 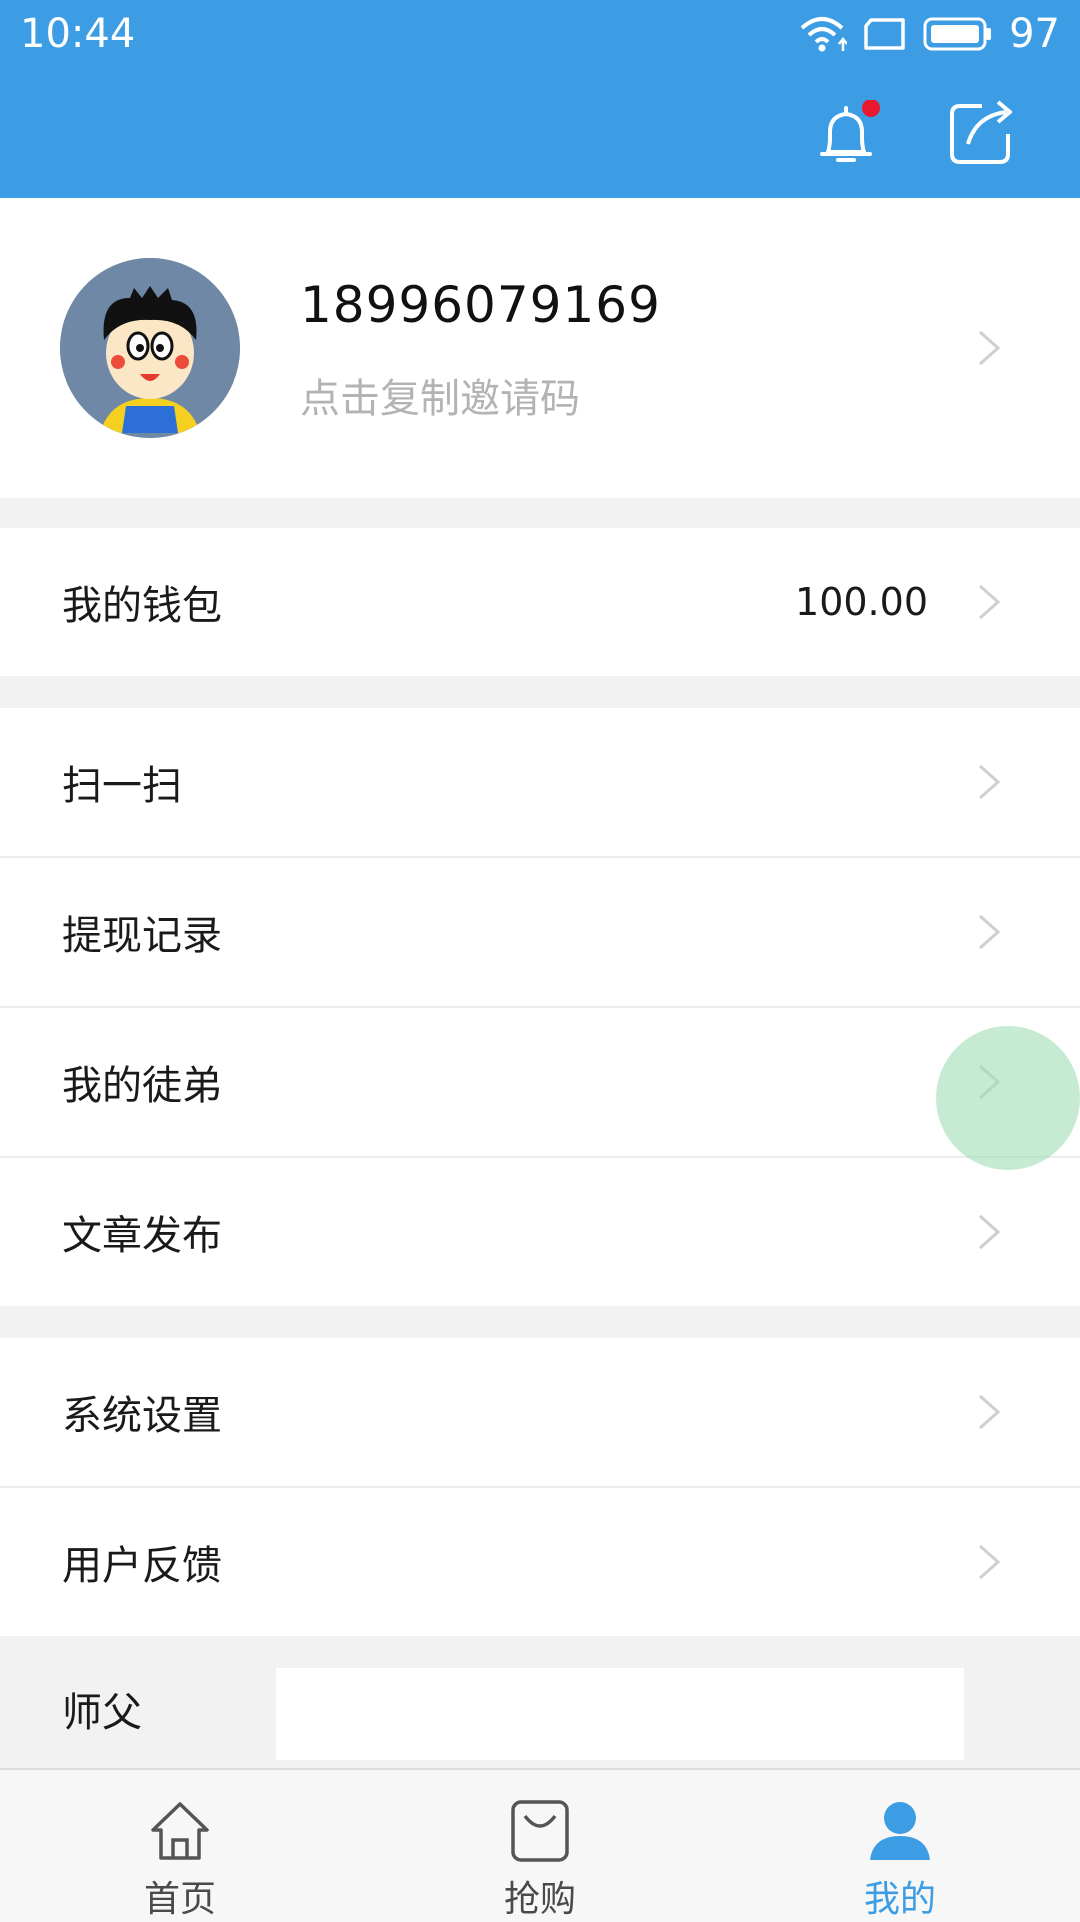 What do you see at coordinates (1008, 1098) in the screenshot?
I see `floating-touch-indicator` at bounding box center [1008, 1098].